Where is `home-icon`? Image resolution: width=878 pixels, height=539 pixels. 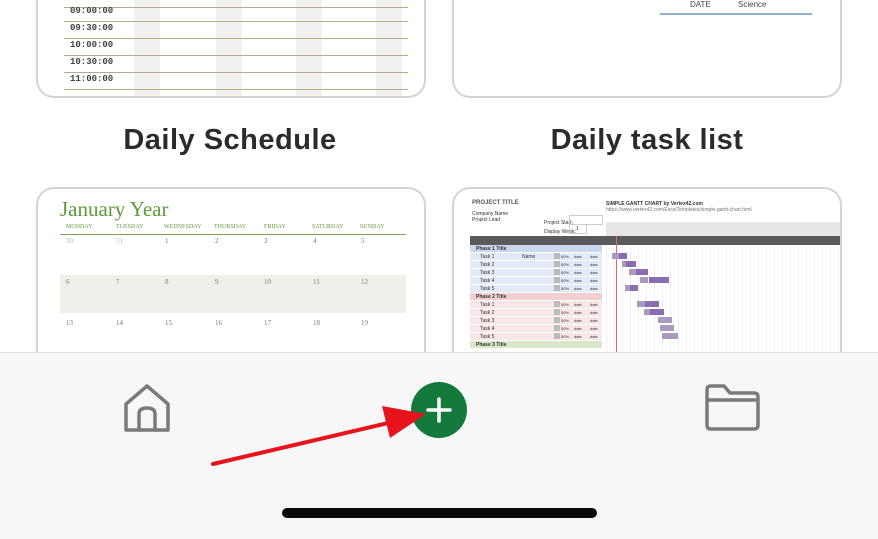
home-icon is located at coordinates (147, 408).